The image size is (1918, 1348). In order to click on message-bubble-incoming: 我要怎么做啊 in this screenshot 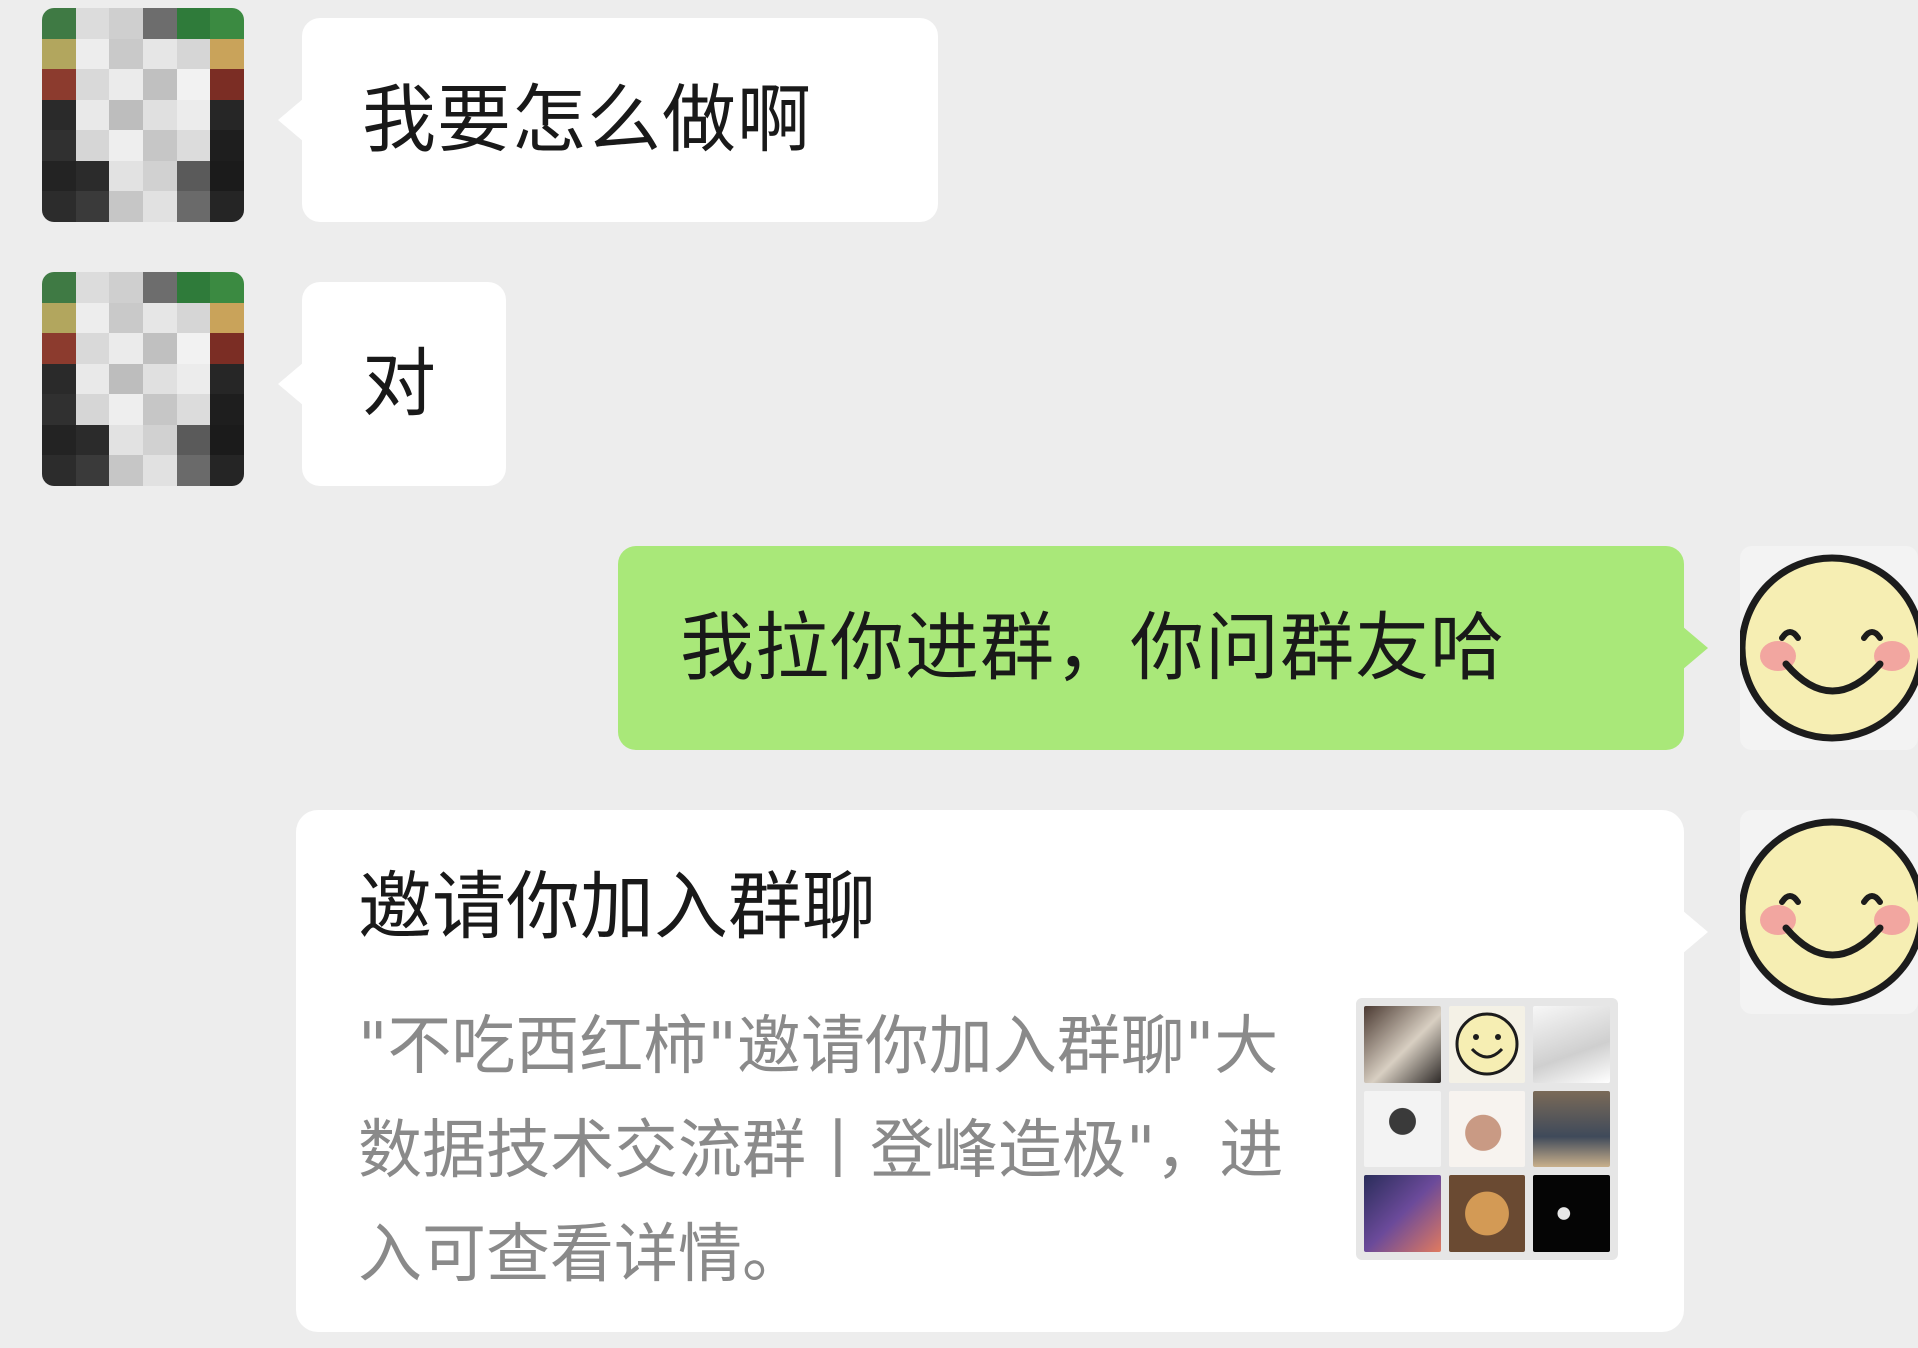, I will do `click(608, 120)`.